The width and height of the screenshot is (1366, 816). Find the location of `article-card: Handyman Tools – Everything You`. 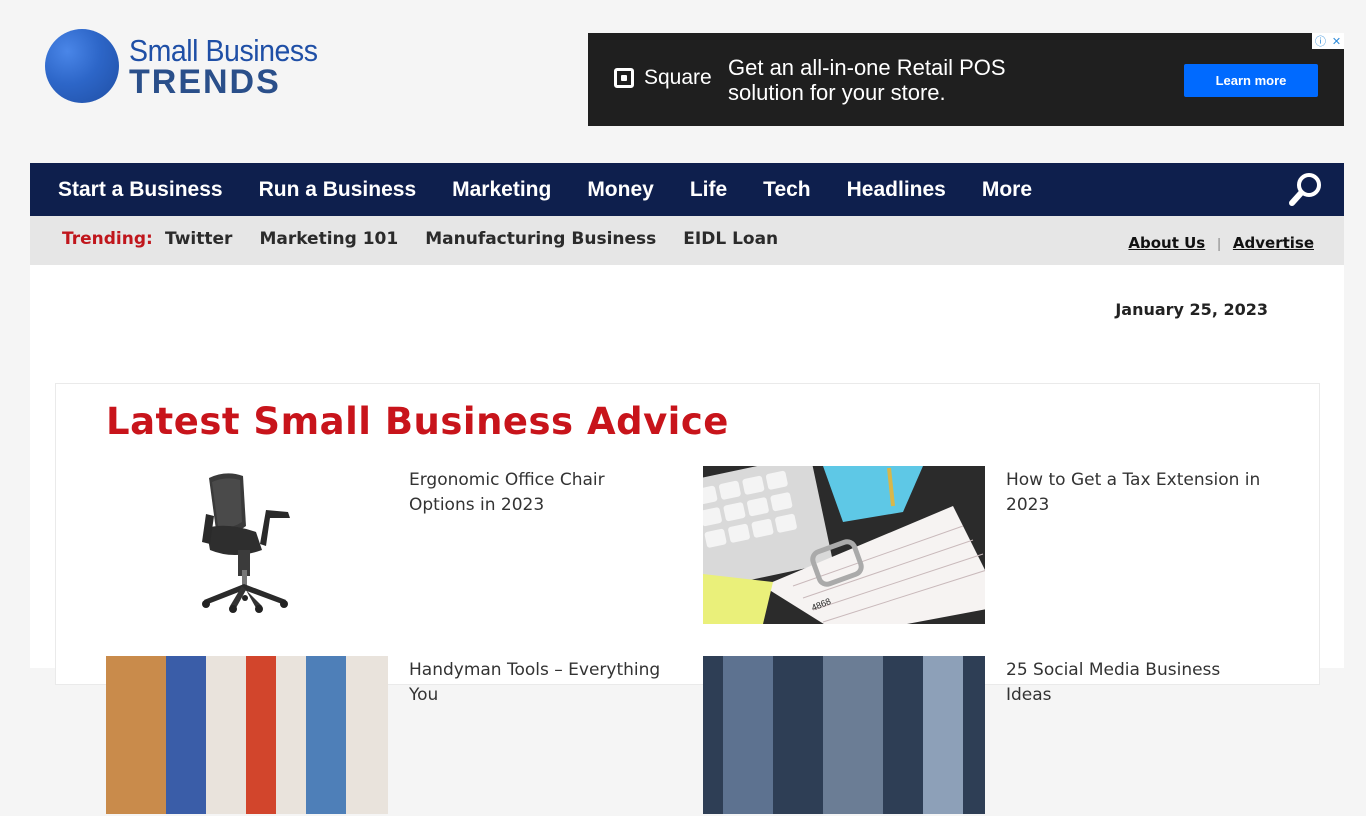

article-card: Handyman Tools – Everything You is located at coordinates (406, 736).